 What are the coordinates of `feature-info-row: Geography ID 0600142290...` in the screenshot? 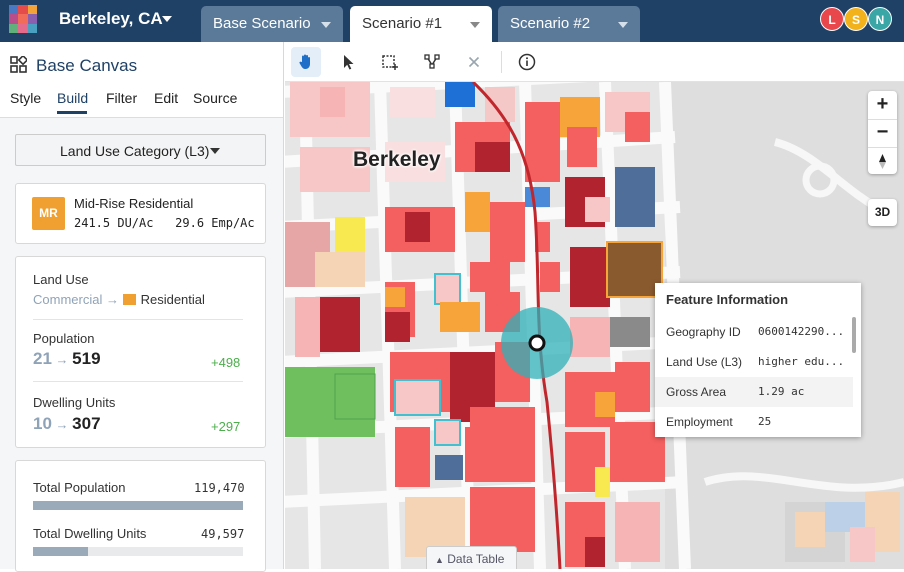 It's located at (754, 332).